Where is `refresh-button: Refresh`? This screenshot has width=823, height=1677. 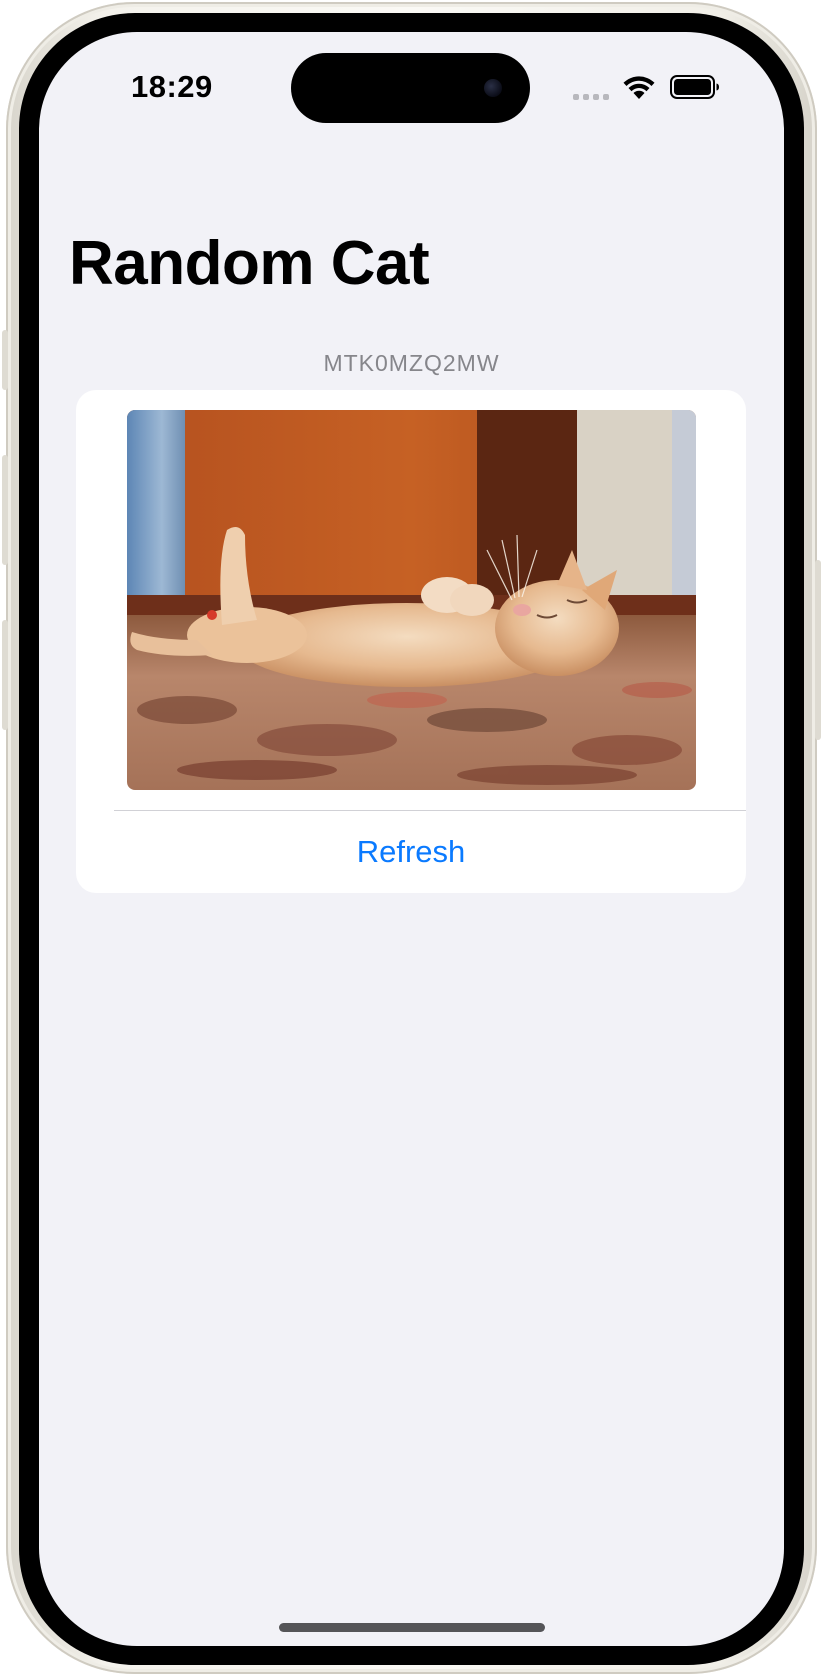
refresh-button: Refresh is located at coordinates (411, 852).